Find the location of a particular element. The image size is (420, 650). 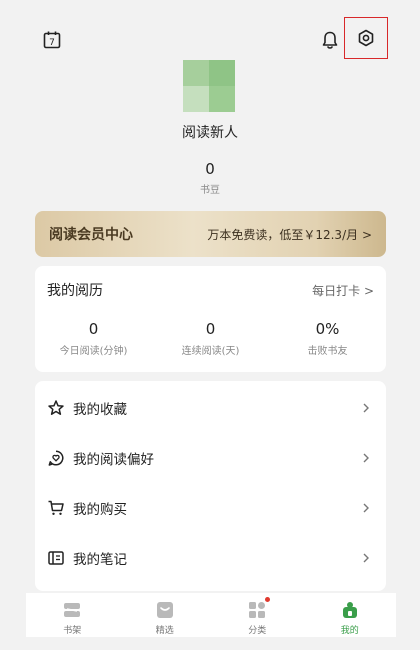

stat-label: 击败书友 is located at coordinates (327, 351).